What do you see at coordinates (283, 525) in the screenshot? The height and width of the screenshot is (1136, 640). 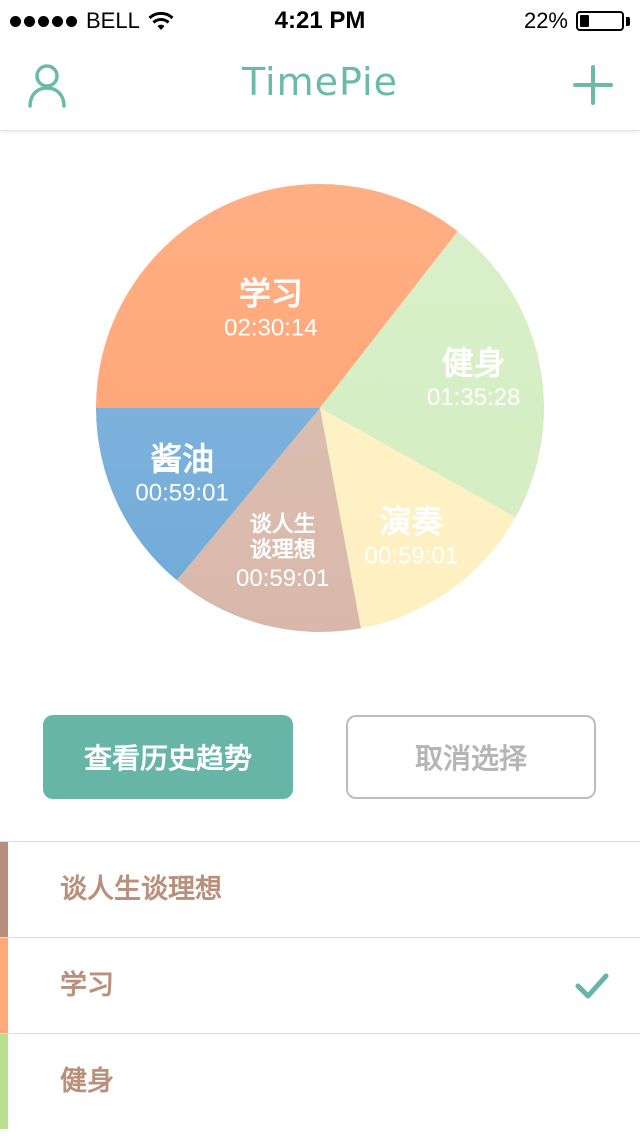 I see `slice-name-label: 谈人生` at bounding box center [283, 525].